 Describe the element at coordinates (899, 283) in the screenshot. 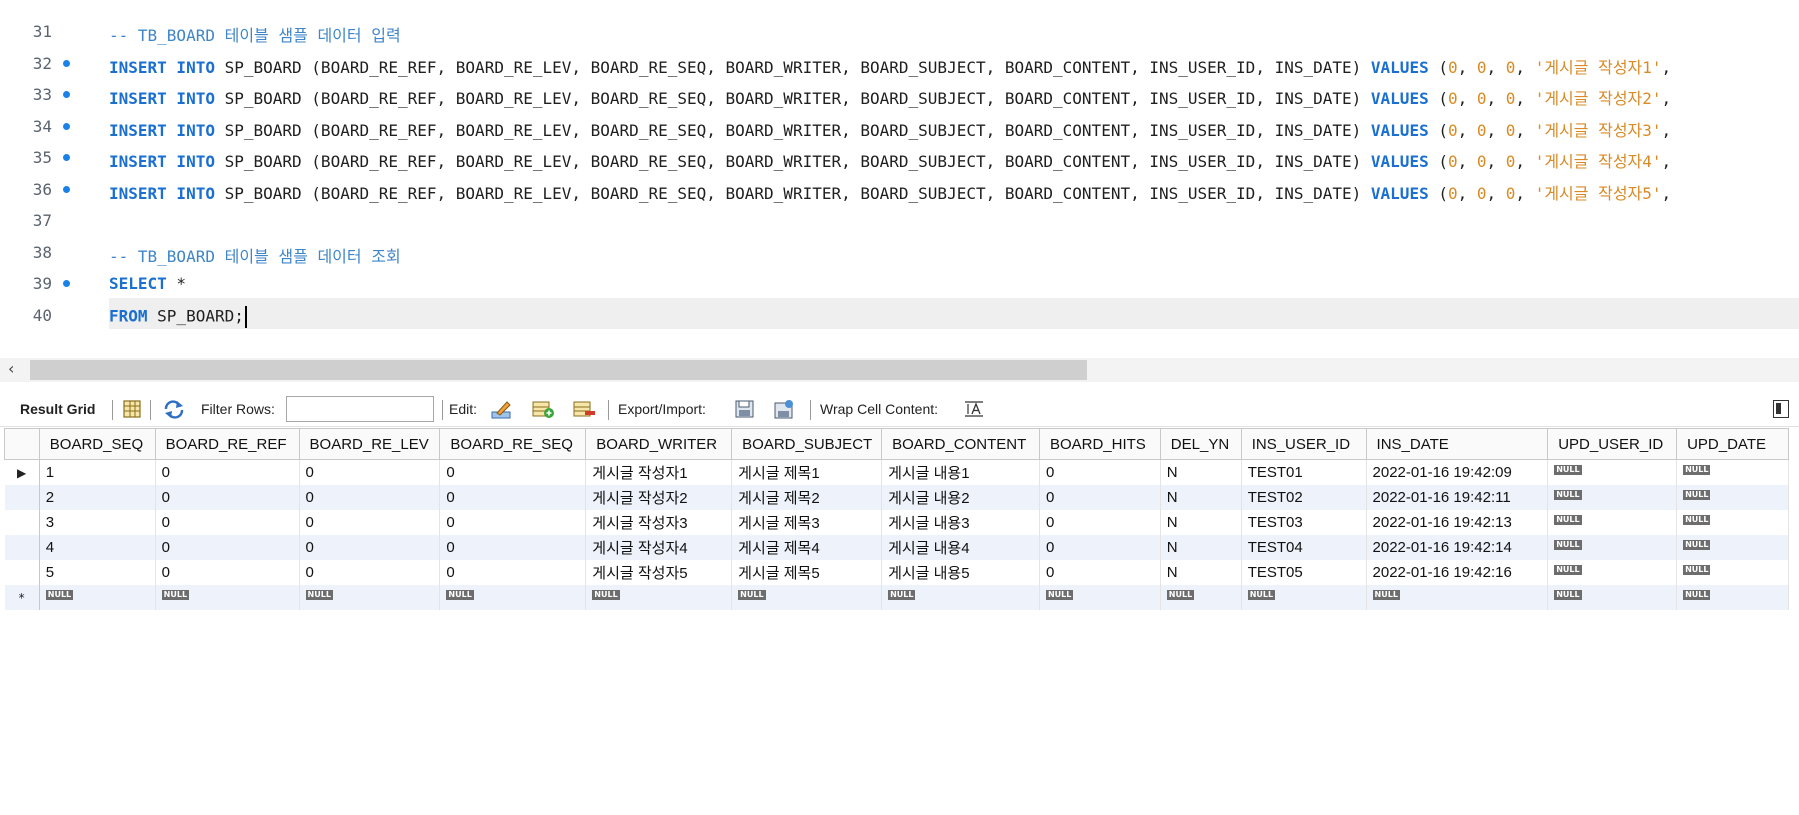

I see `code-line: 39 SELECT *` at that location.